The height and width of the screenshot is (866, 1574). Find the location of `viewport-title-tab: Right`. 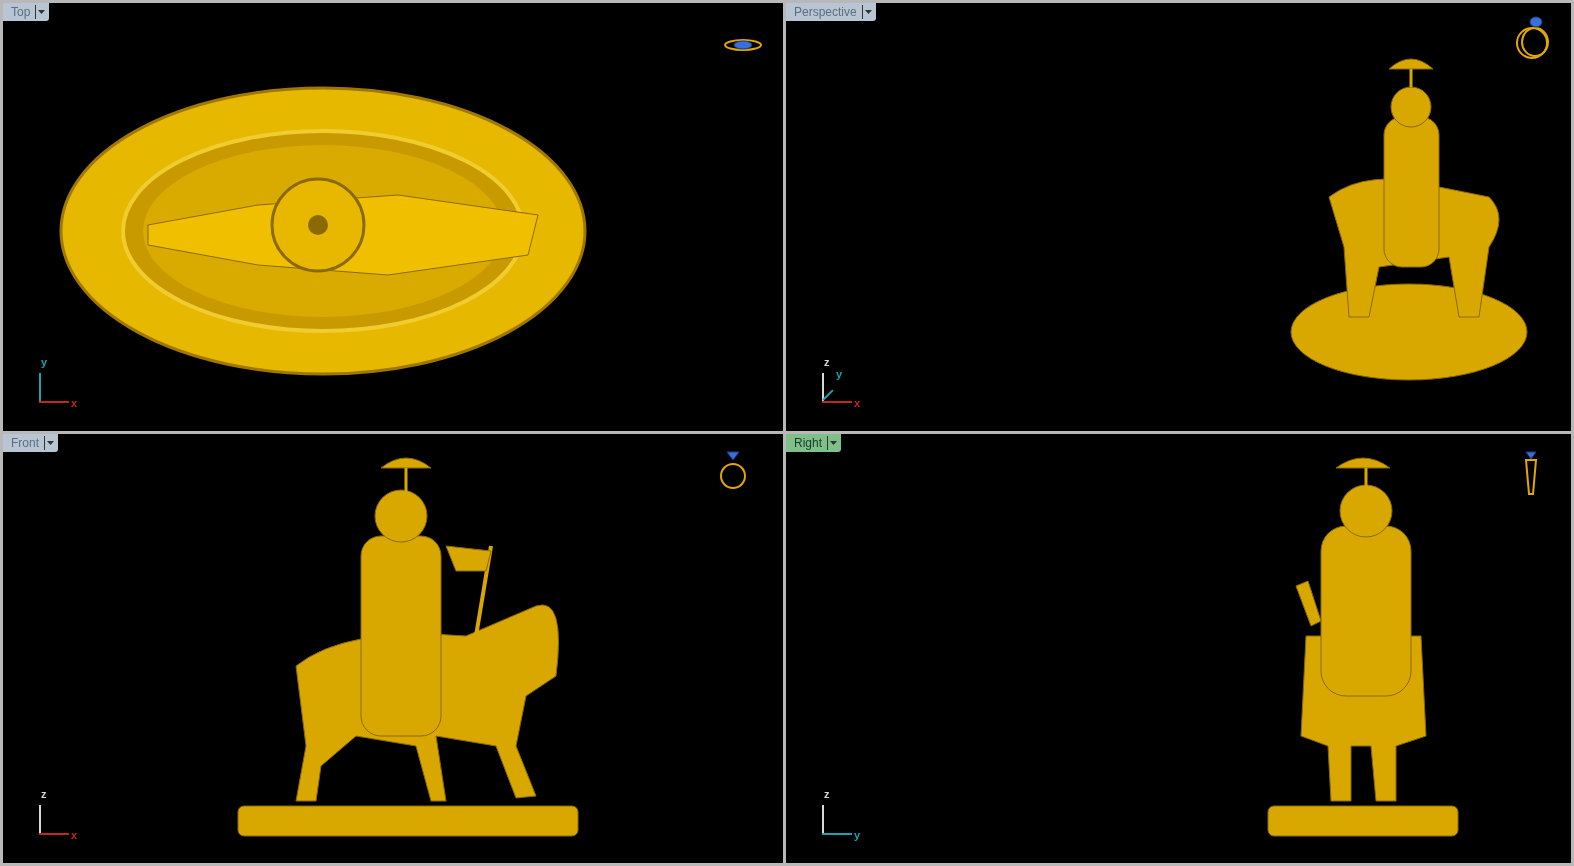

viewport-title-tab: Right is located at coordinates (813, 443).